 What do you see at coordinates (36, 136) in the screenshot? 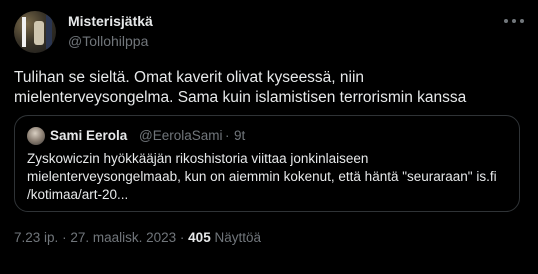
I see `quoted-avatar` at bounding box center [36, 136].